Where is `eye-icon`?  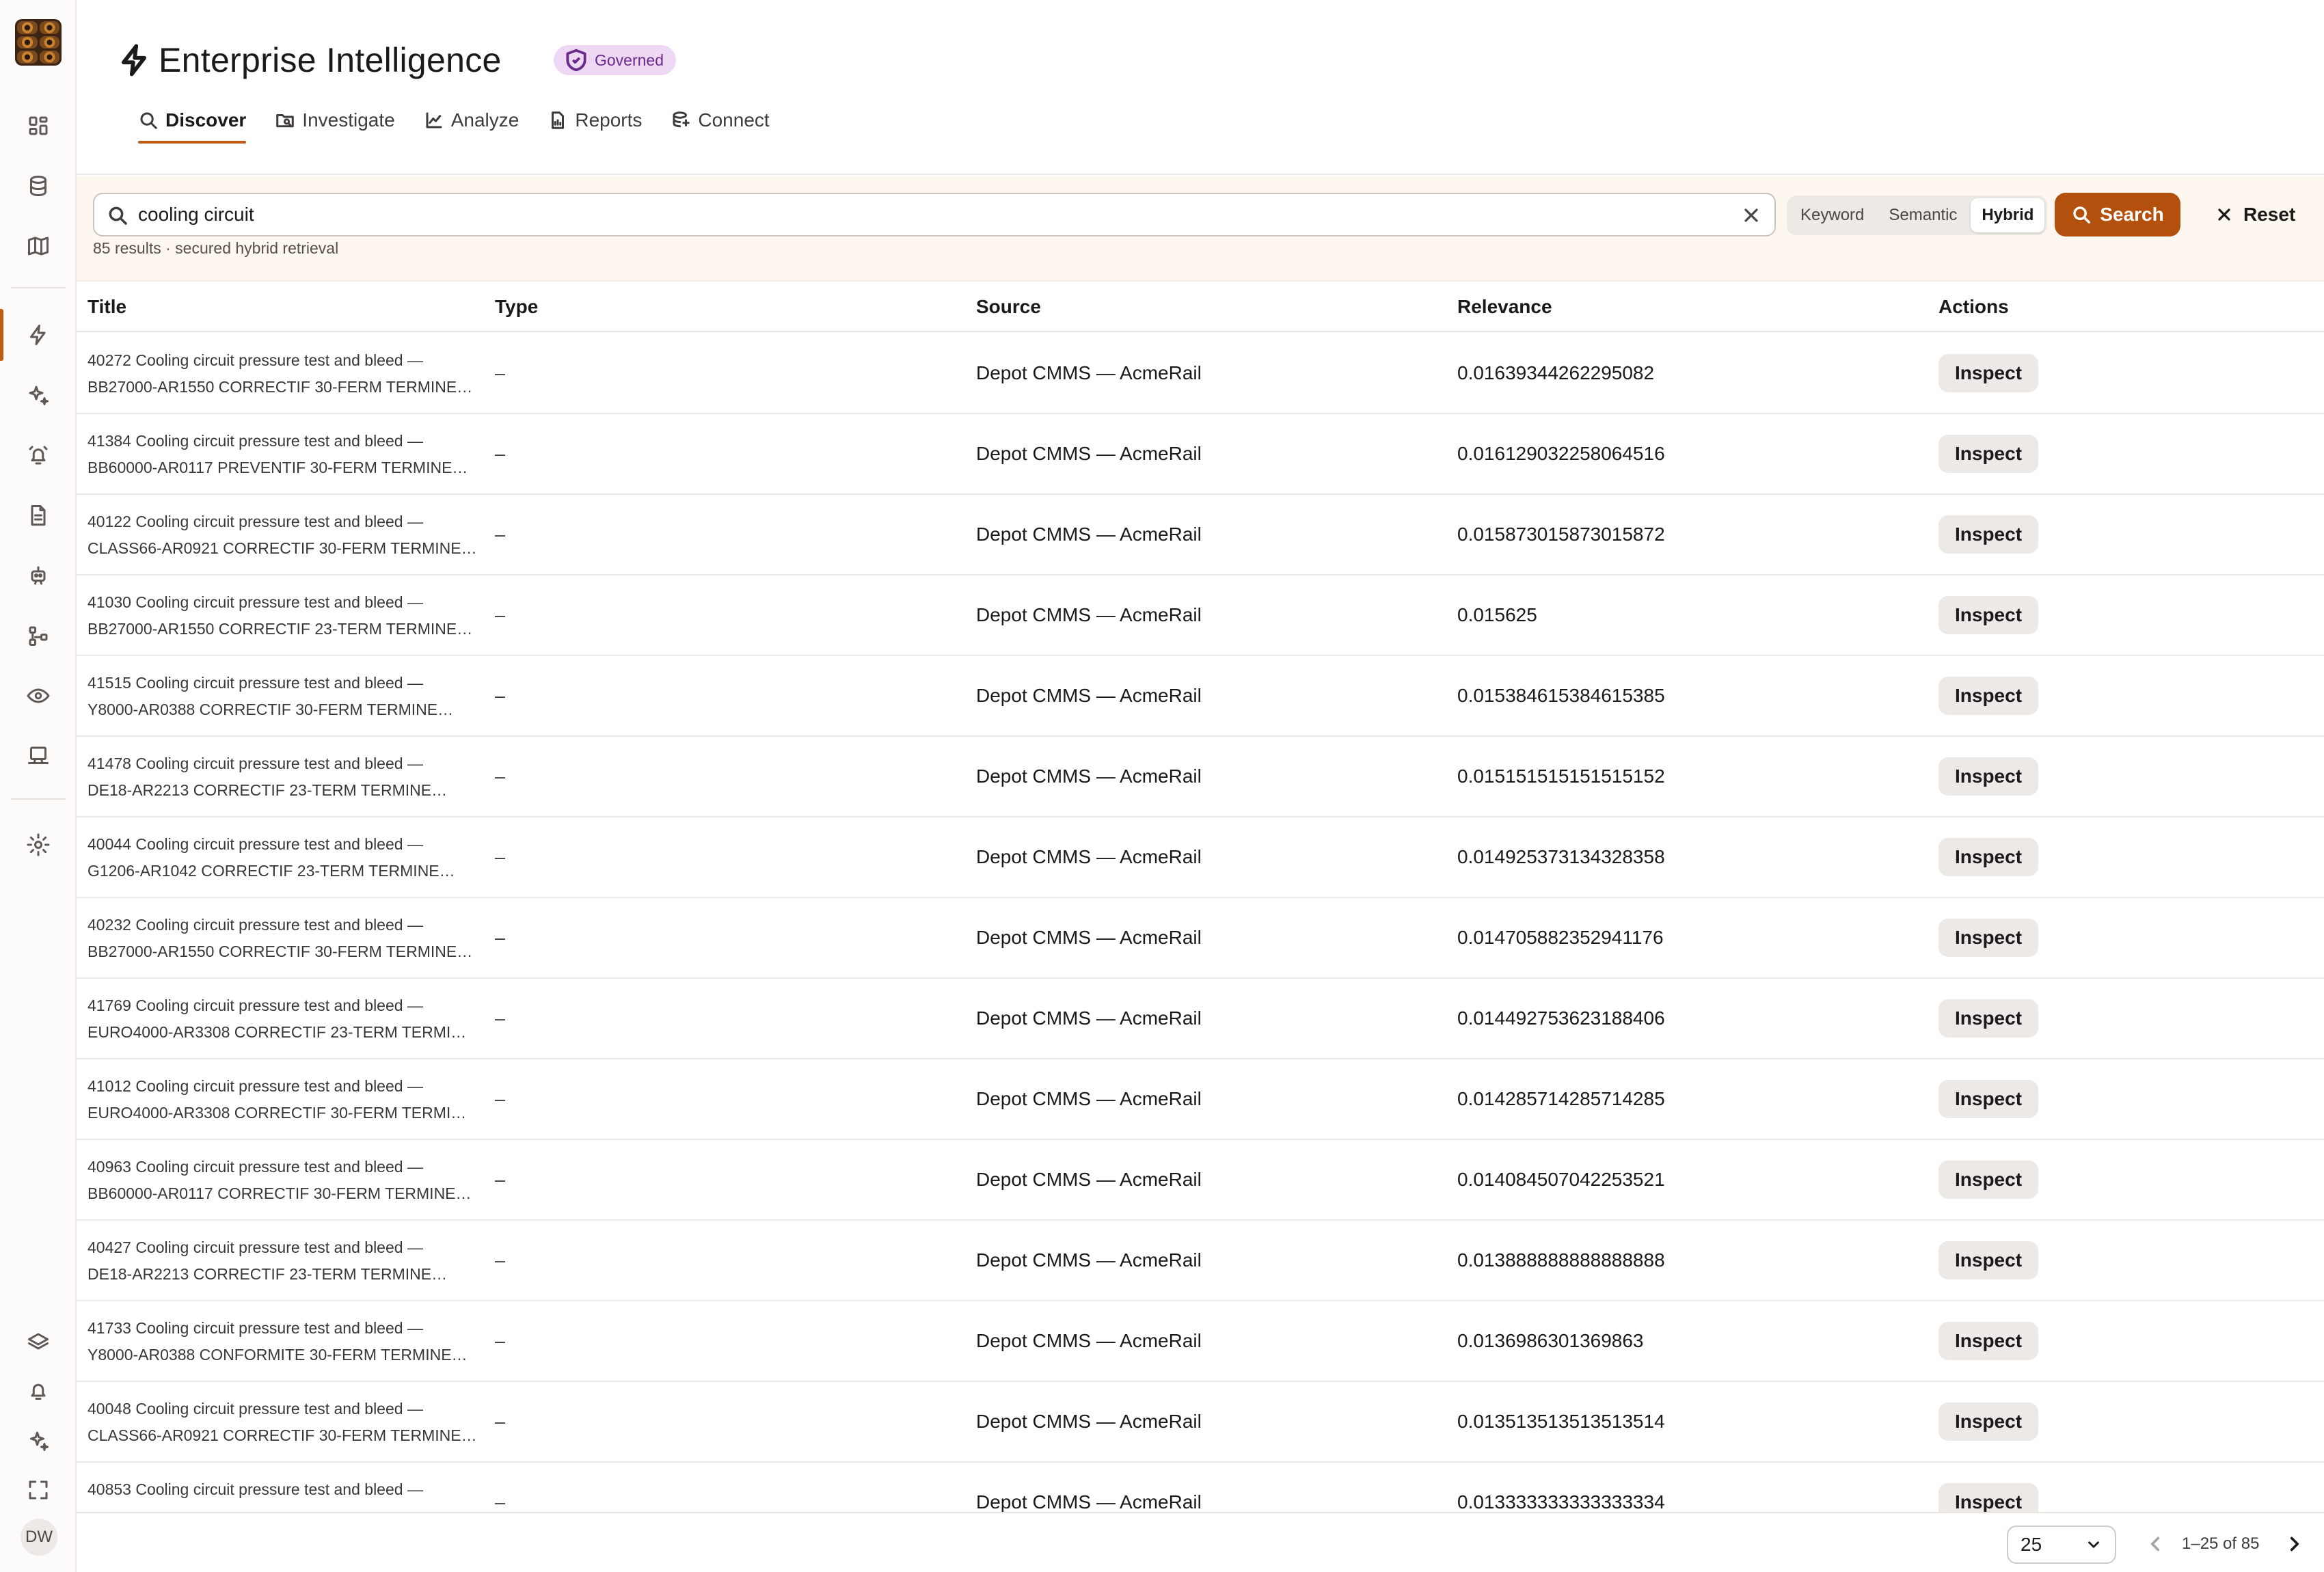
eye-icon is located at coordinates (38, 695).